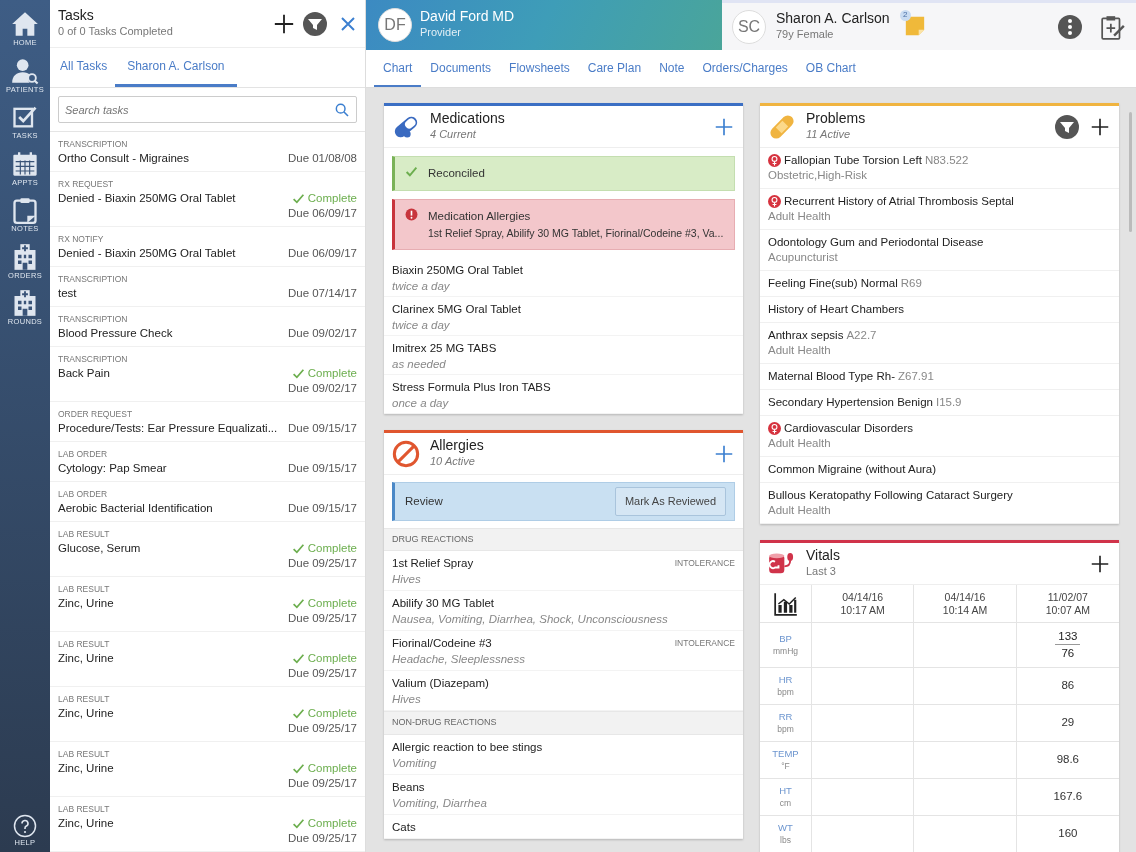 Image resolution: width=1136 pixels, height=852 pixels. Describe the element at coordinates (467, 17) in the screenshot. I see `provider-name: David Ford MD` at that location.